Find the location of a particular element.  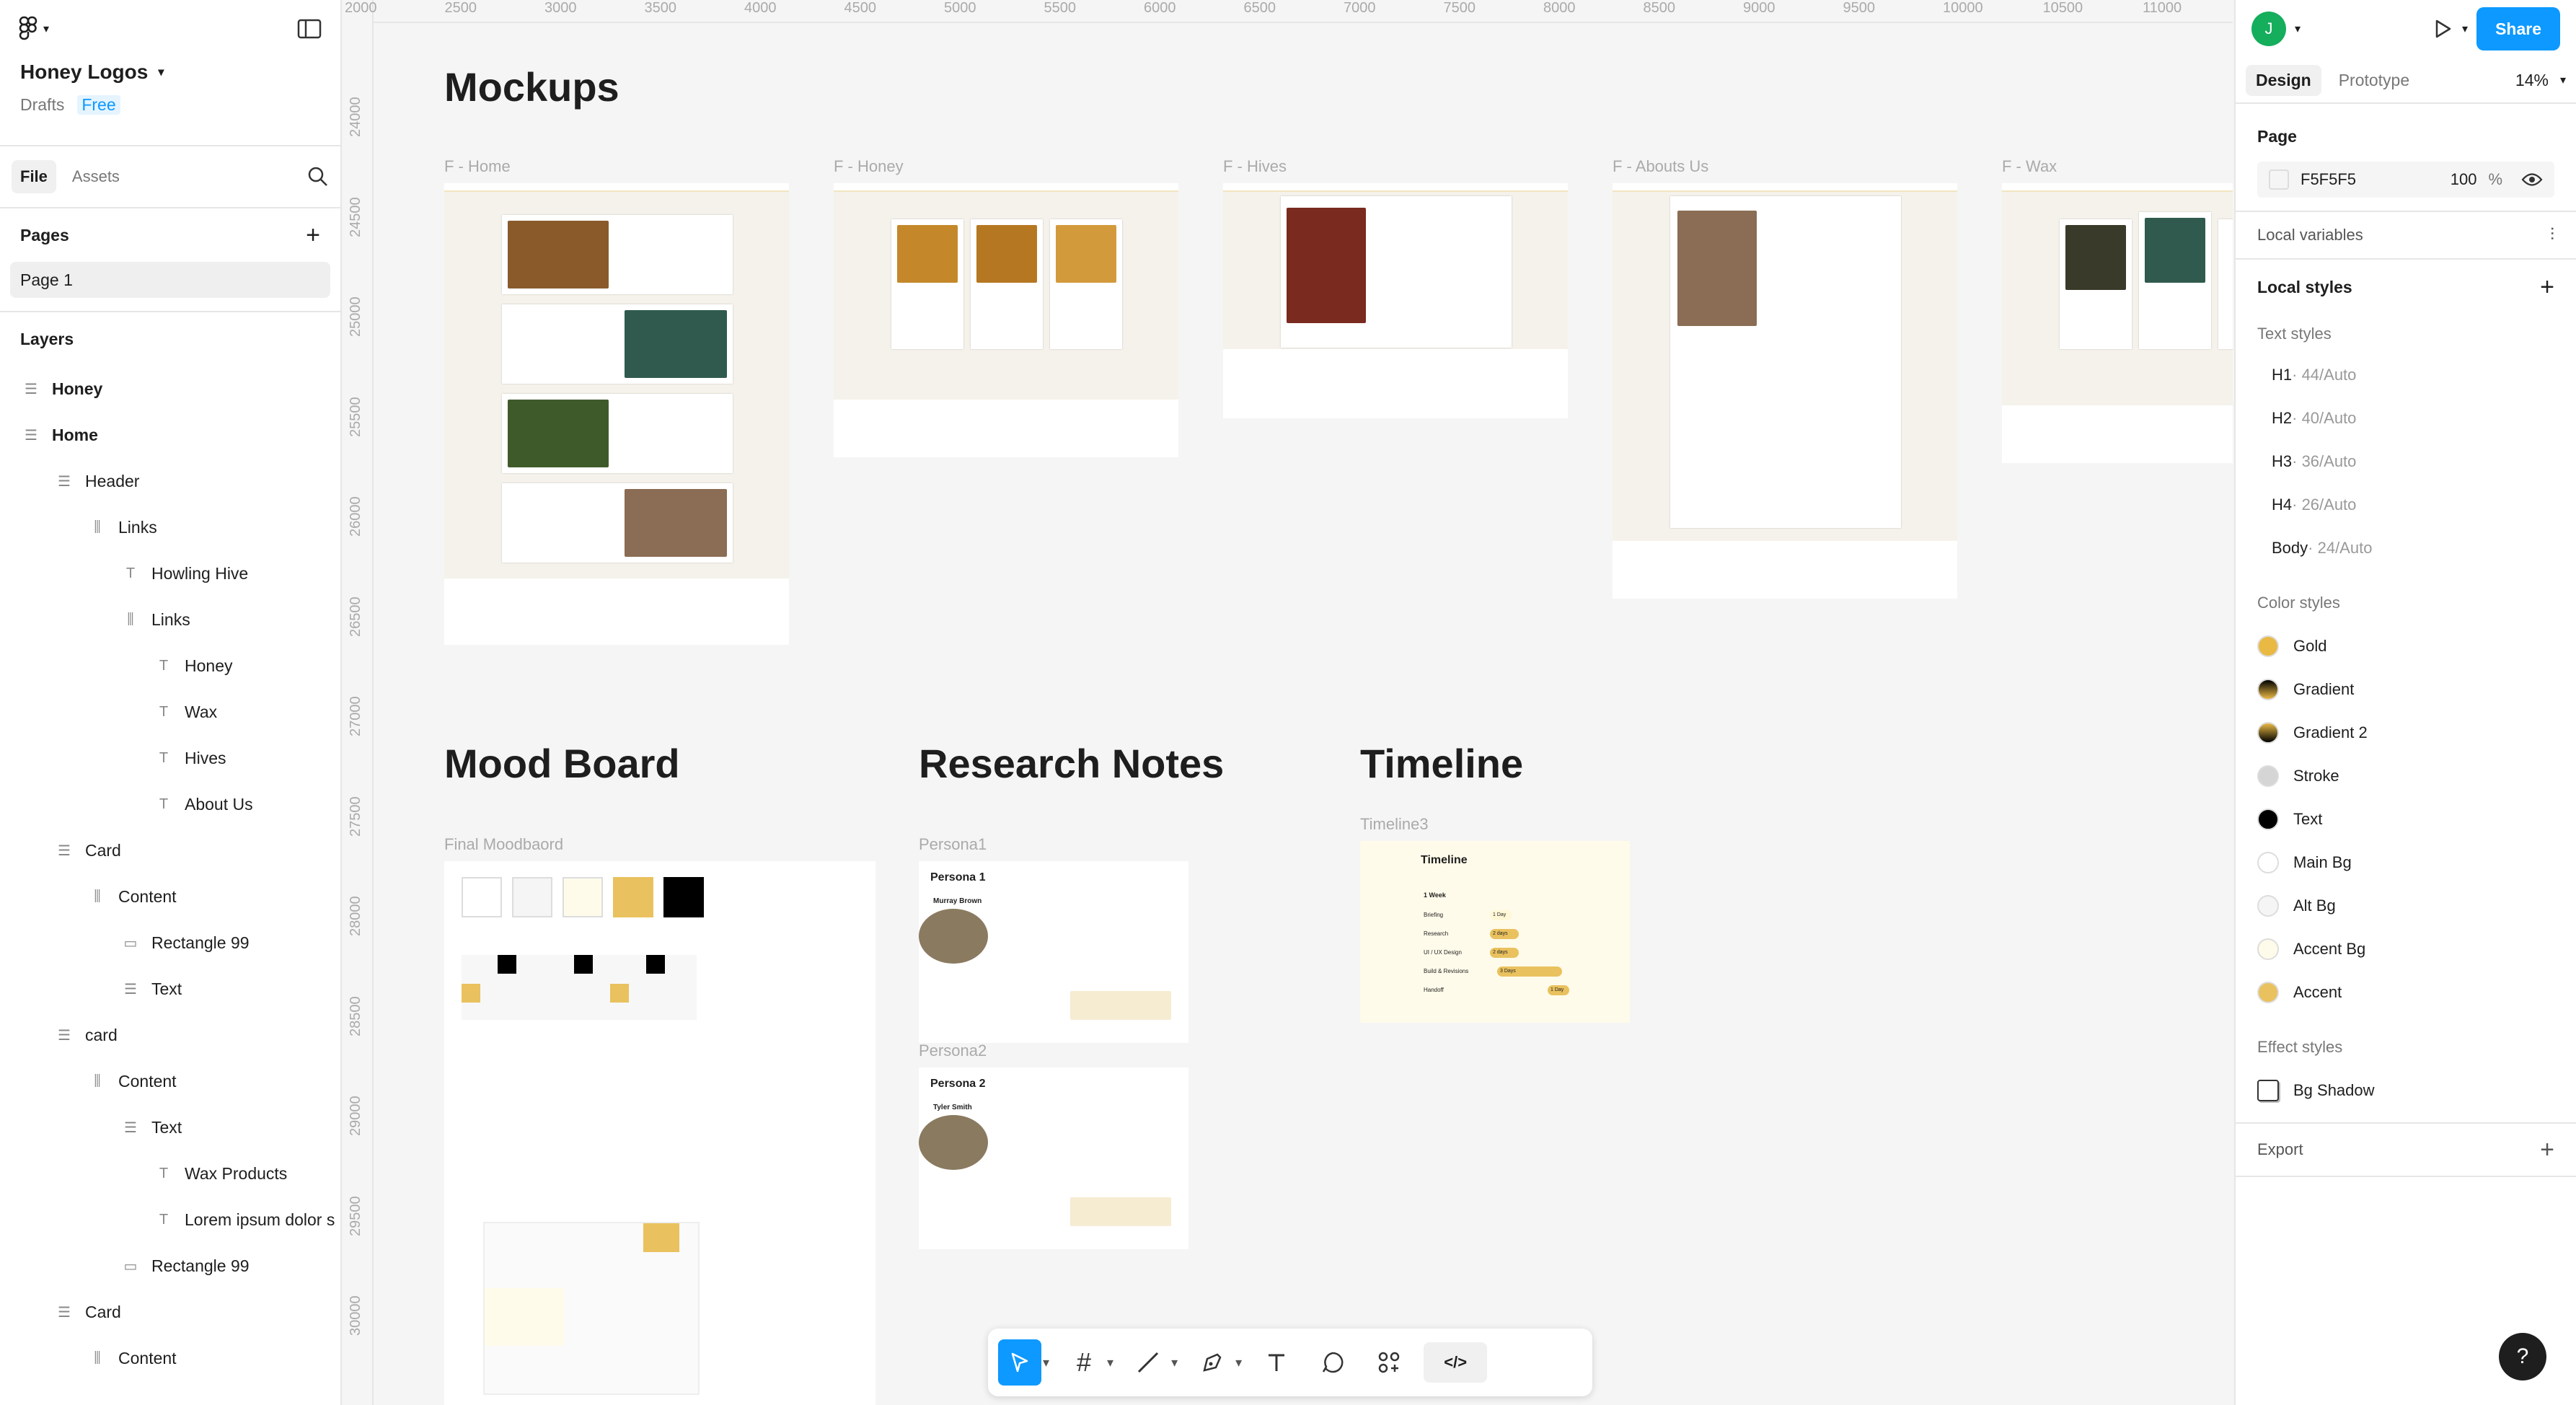

tab-prototype: Prototype is located at coordinates (2374, 81).